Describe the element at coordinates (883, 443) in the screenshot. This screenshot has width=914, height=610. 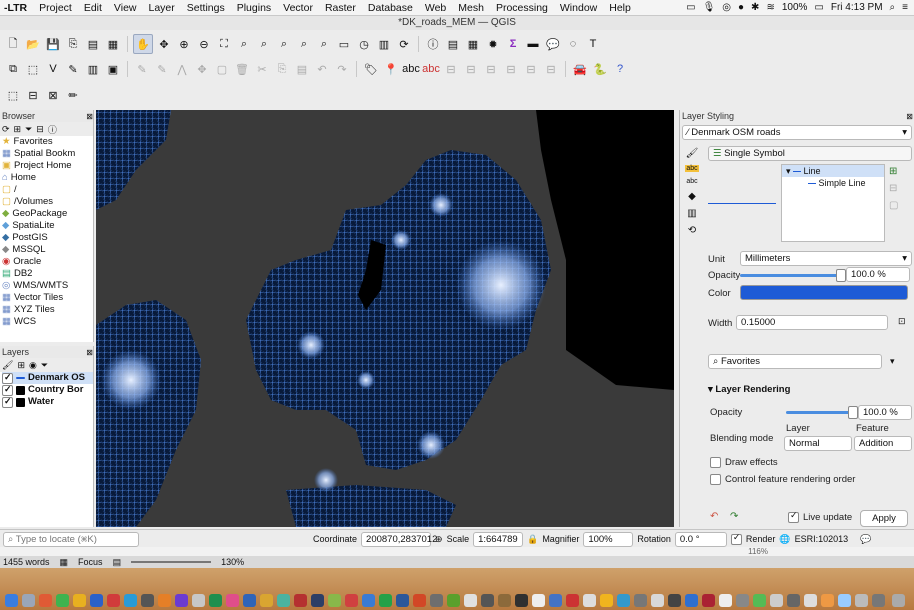
I see `blend-feature-select: Addition` at that location.